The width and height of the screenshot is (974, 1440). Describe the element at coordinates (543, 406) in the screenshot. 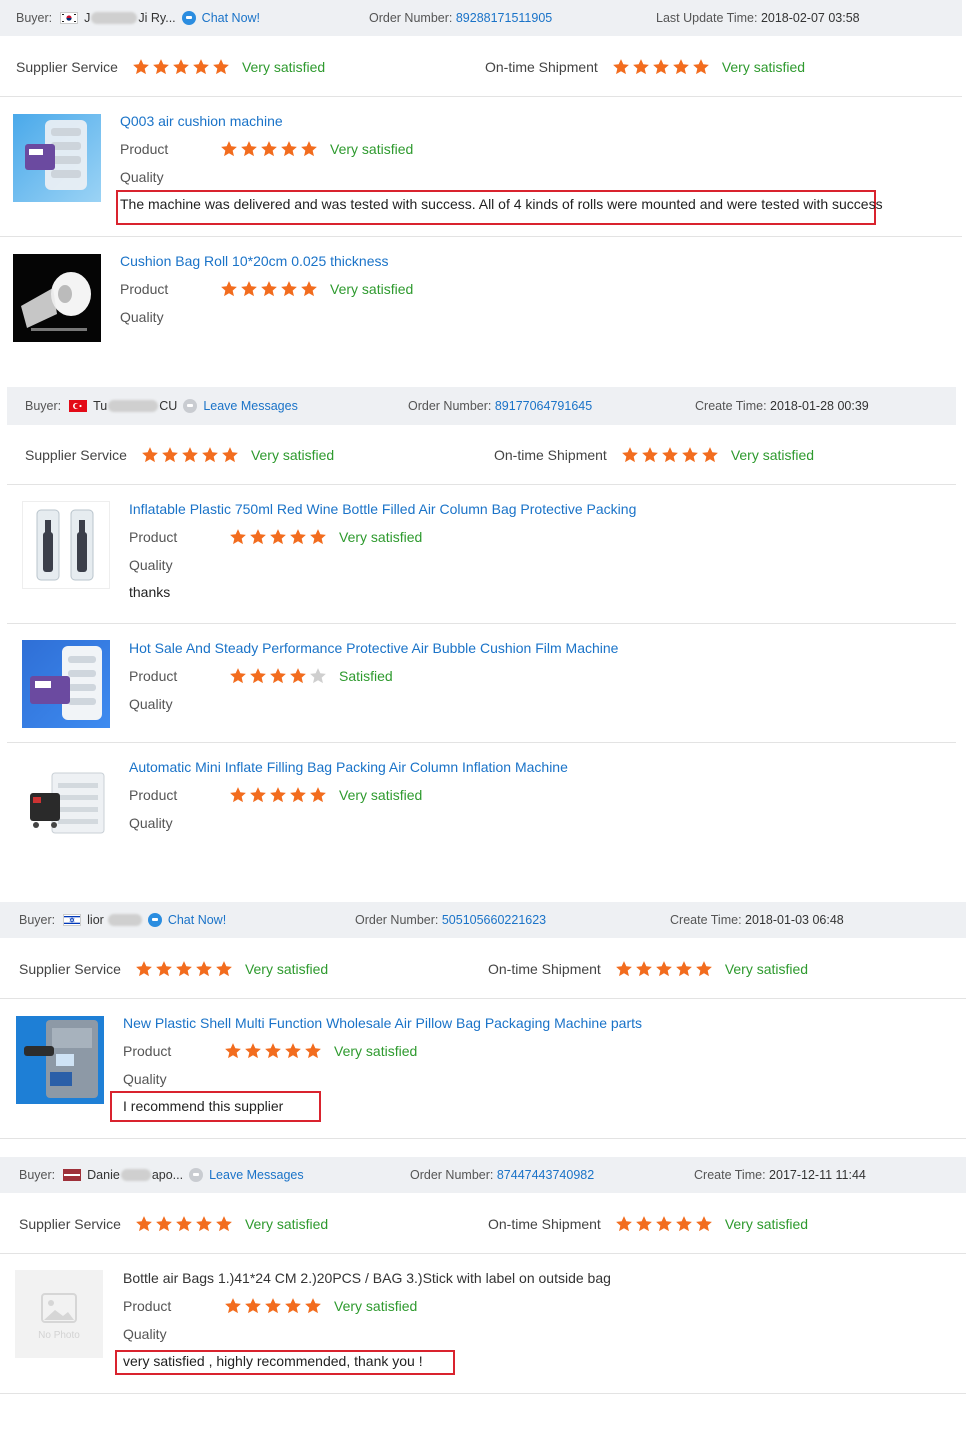

I see `order-number-link: 89177064791645` at that location.